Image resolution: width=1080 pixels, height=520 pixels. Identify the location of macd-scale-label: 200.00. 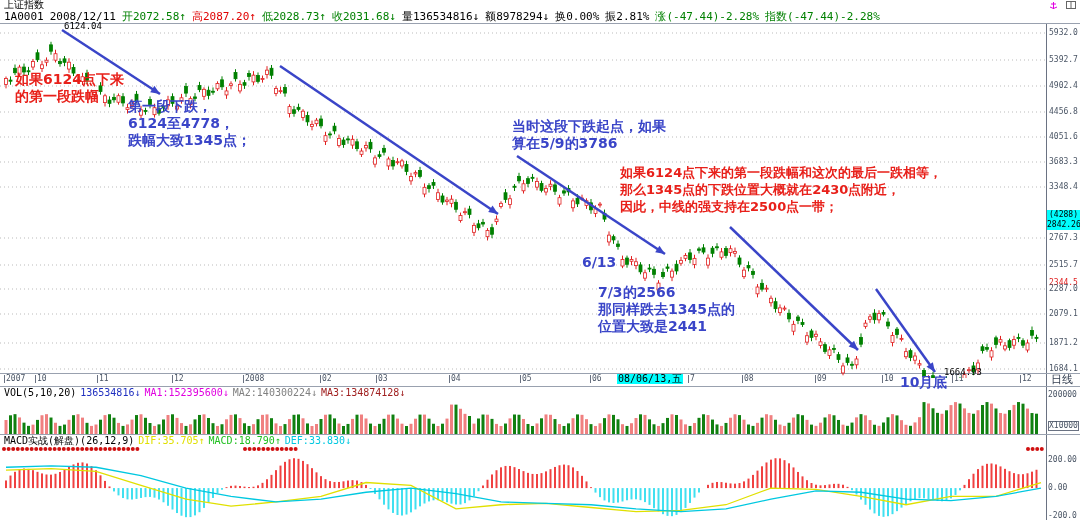
(1062, 460).